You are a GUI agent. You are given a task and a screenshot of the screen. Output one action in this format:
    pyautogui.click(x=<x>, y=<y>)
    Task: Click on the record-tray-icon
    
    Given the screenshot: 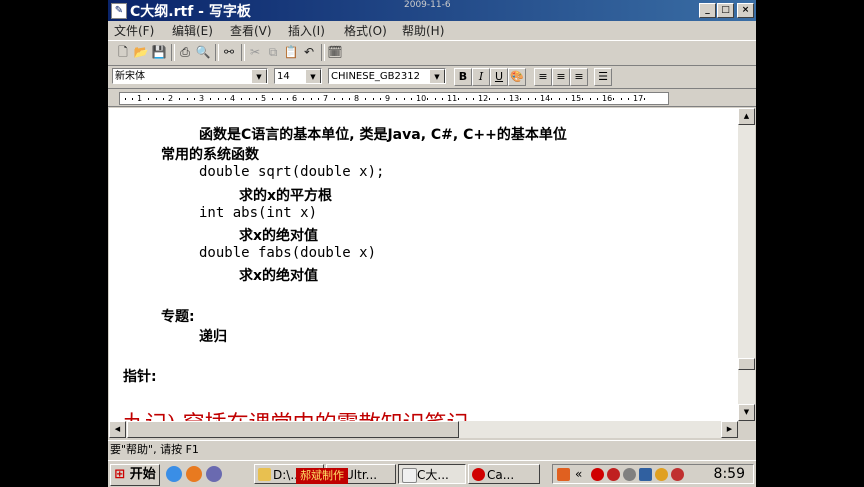 What is the action you would take?
    pyautogui.click(x=597, y=474)
    